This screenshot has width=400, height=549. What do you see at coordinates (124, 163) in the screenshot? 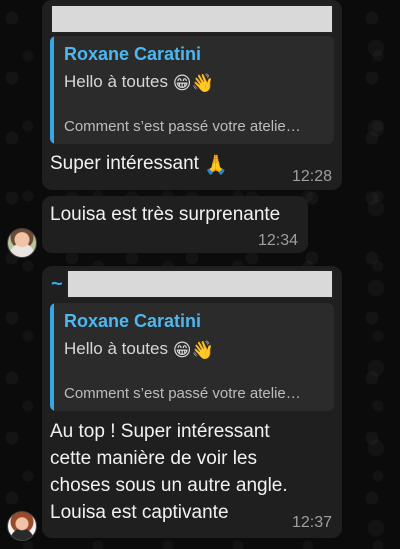
I see `message-text-content: Super intéressant` at bounding box center [124, 163].